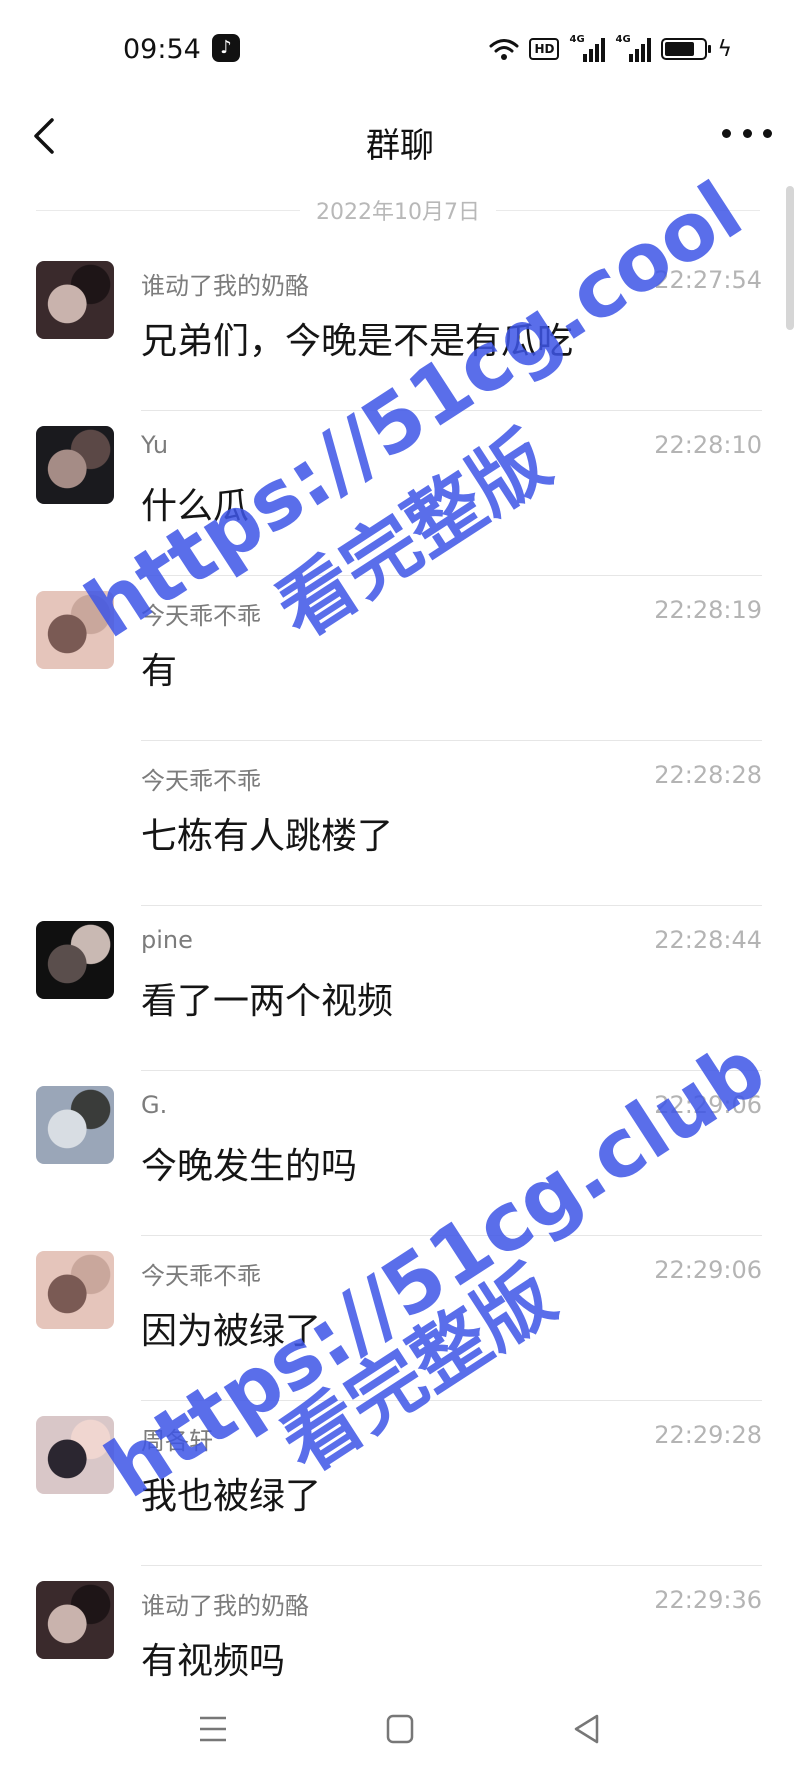 This screenshot has height=1778, width=800. I want to click on status-icons: HD 4G 4G ϟ, so click(610, 49).